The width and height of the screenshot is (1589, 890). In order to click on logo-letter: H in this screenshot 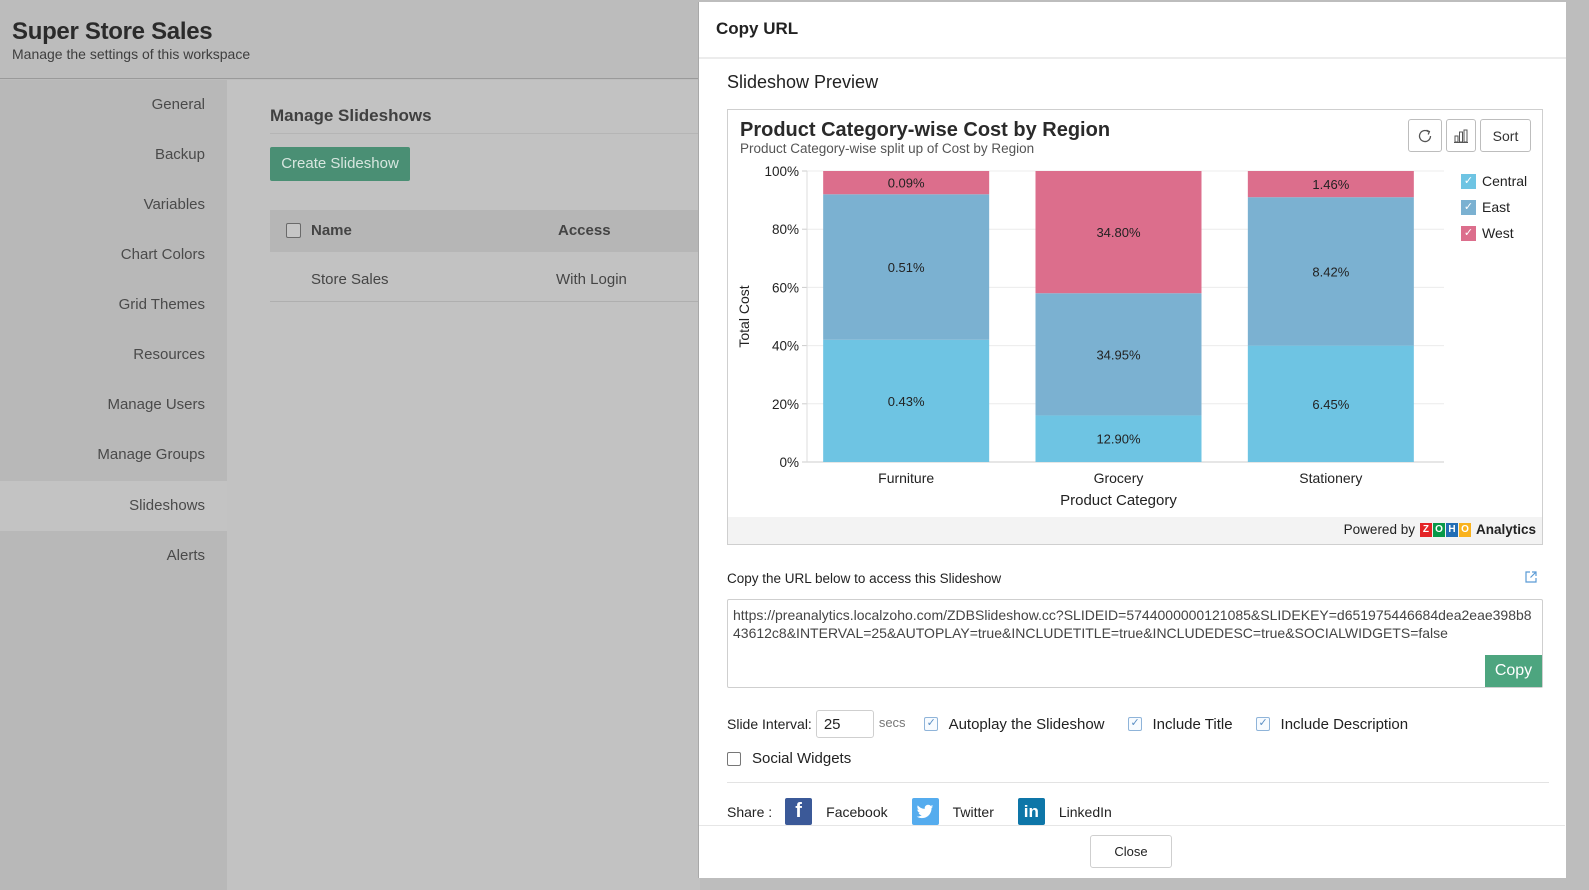, I will do `click(1451, 529)`.